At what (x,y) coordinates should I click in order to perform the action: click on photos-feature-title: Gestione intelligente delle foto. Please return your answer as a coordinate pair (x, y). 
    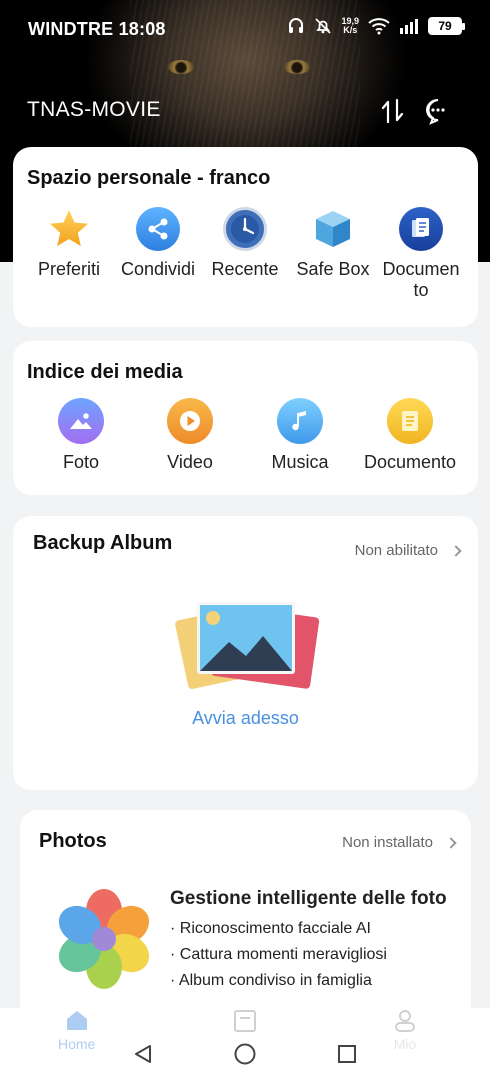
    Looking at the image, I should click on (308, 898).